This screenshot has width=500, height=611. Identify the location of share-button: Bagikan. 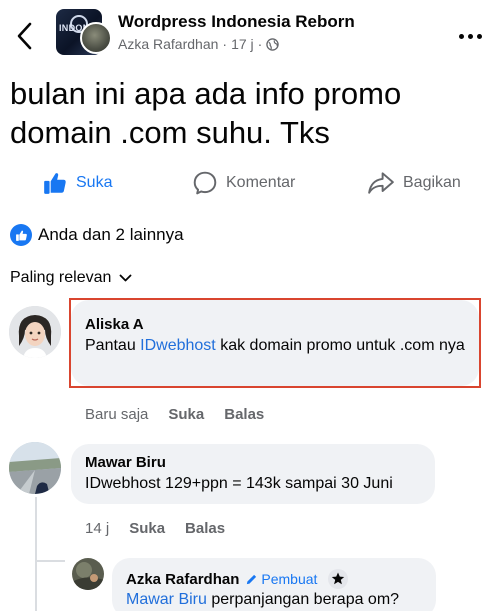
(414, 183).